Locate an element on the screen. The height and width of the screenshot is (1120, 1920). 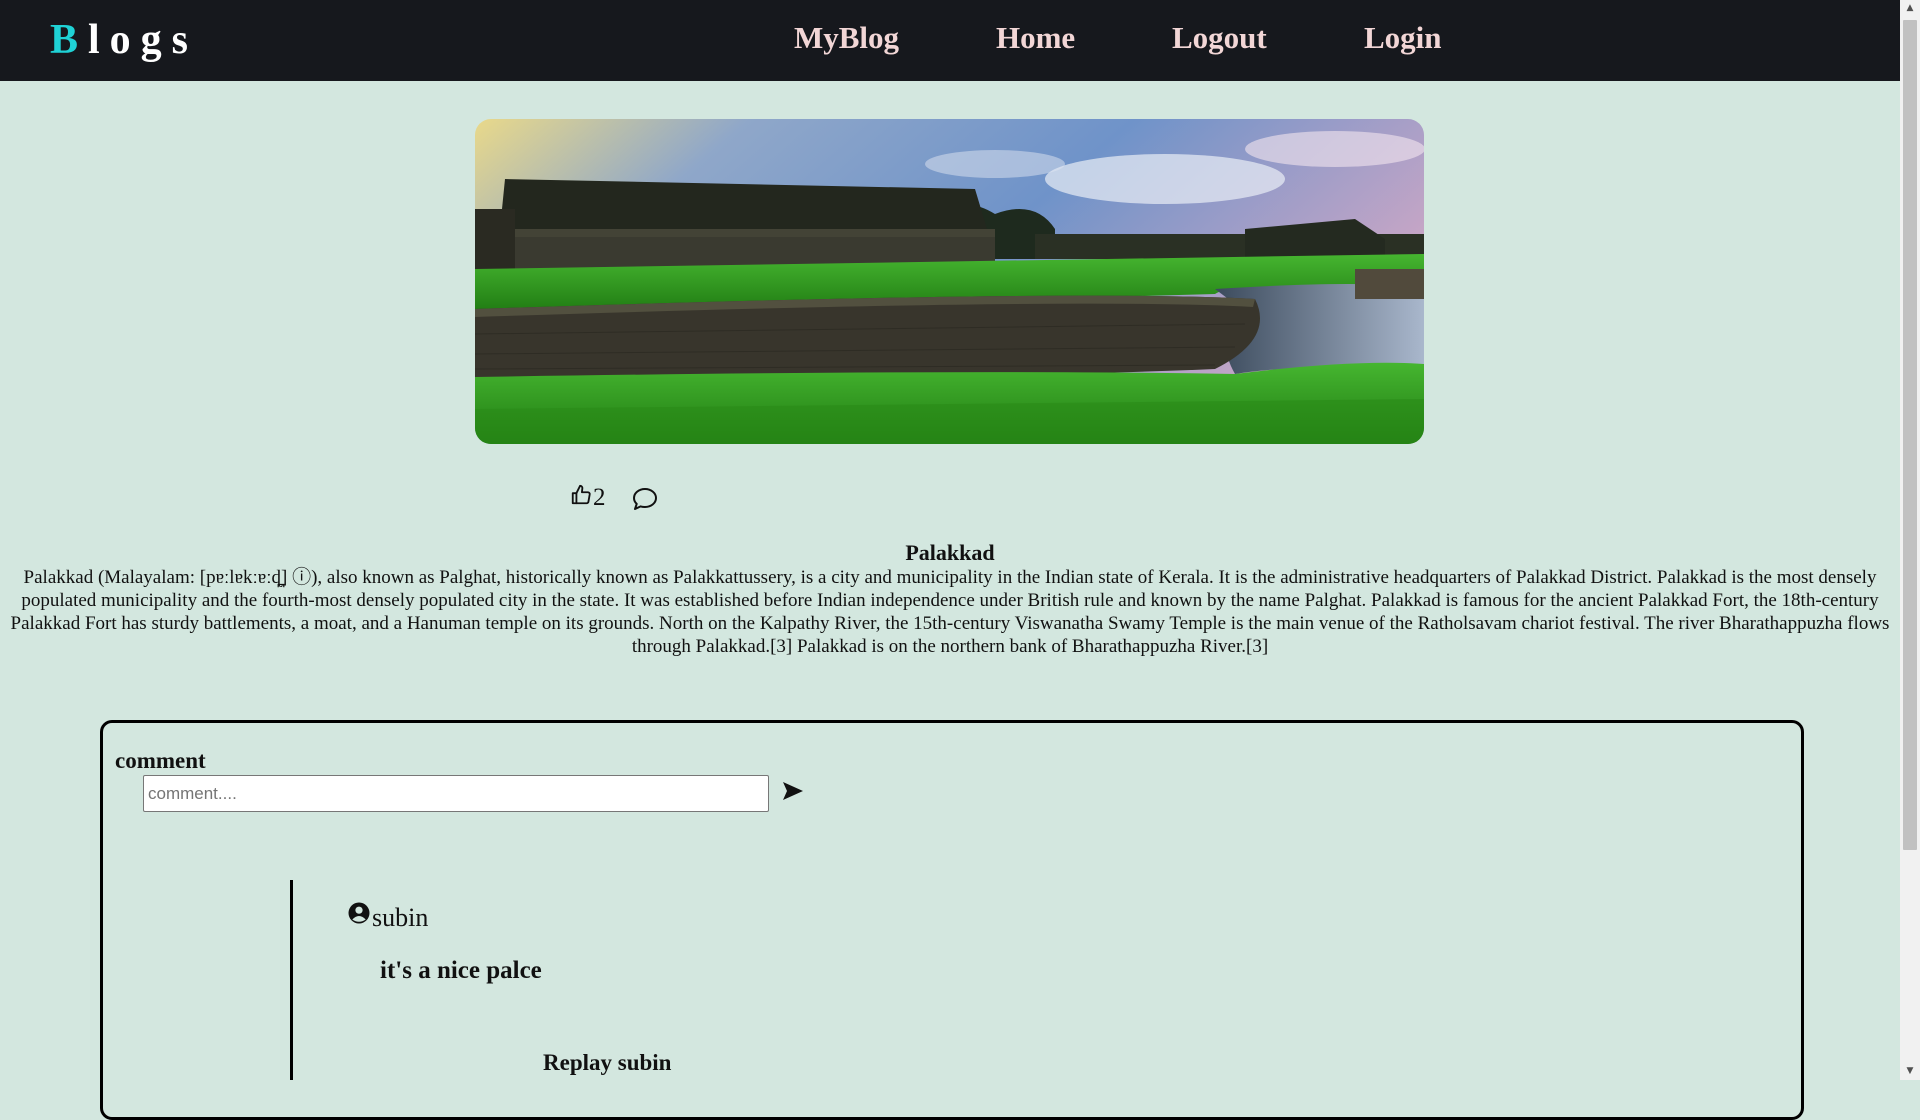
thumbs-up-icon is located at coordinates (581, 497).